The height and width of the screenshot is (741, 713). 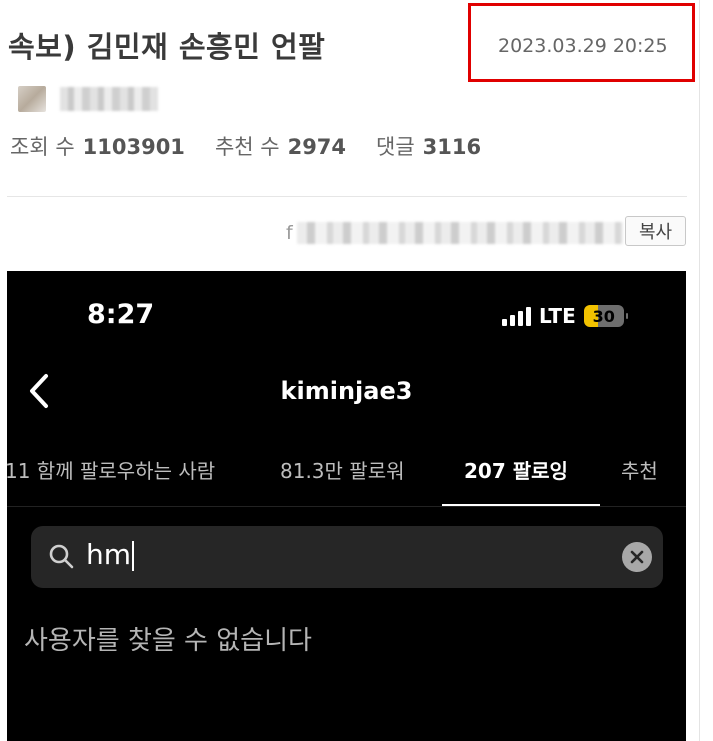 I want to click on search-input-text: hm, so click(x=109, y=554).